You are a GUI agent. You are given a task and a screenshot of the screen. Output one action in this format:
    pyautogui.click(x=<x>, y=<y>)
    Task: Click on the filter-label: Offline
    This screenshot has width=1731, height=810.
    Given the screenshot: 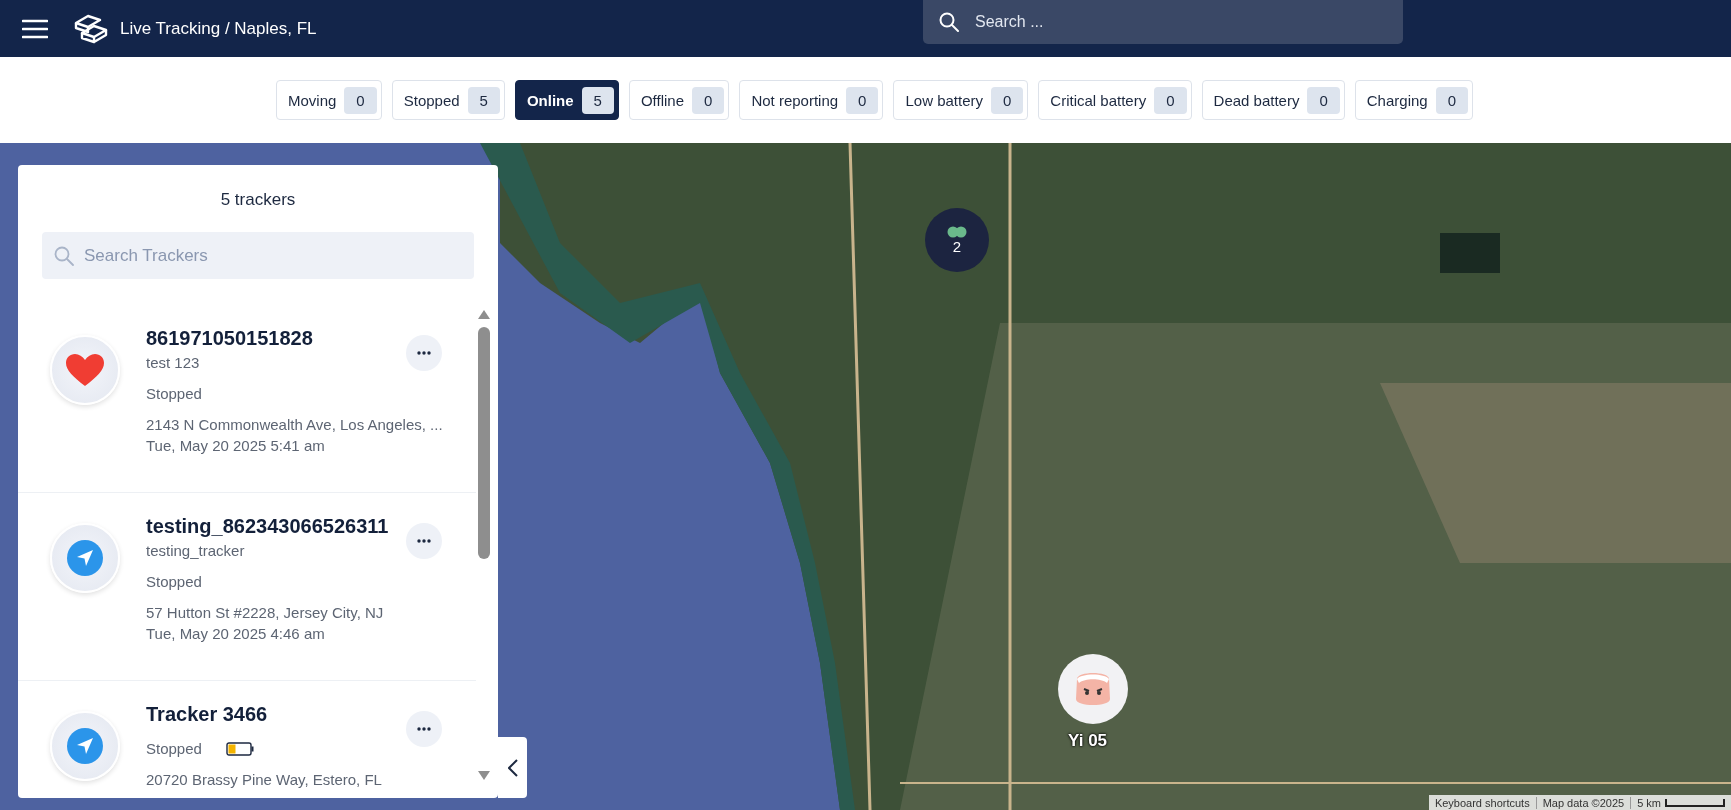 What is the action you would take?
    pyautogui.click(x=662, y=100)
    